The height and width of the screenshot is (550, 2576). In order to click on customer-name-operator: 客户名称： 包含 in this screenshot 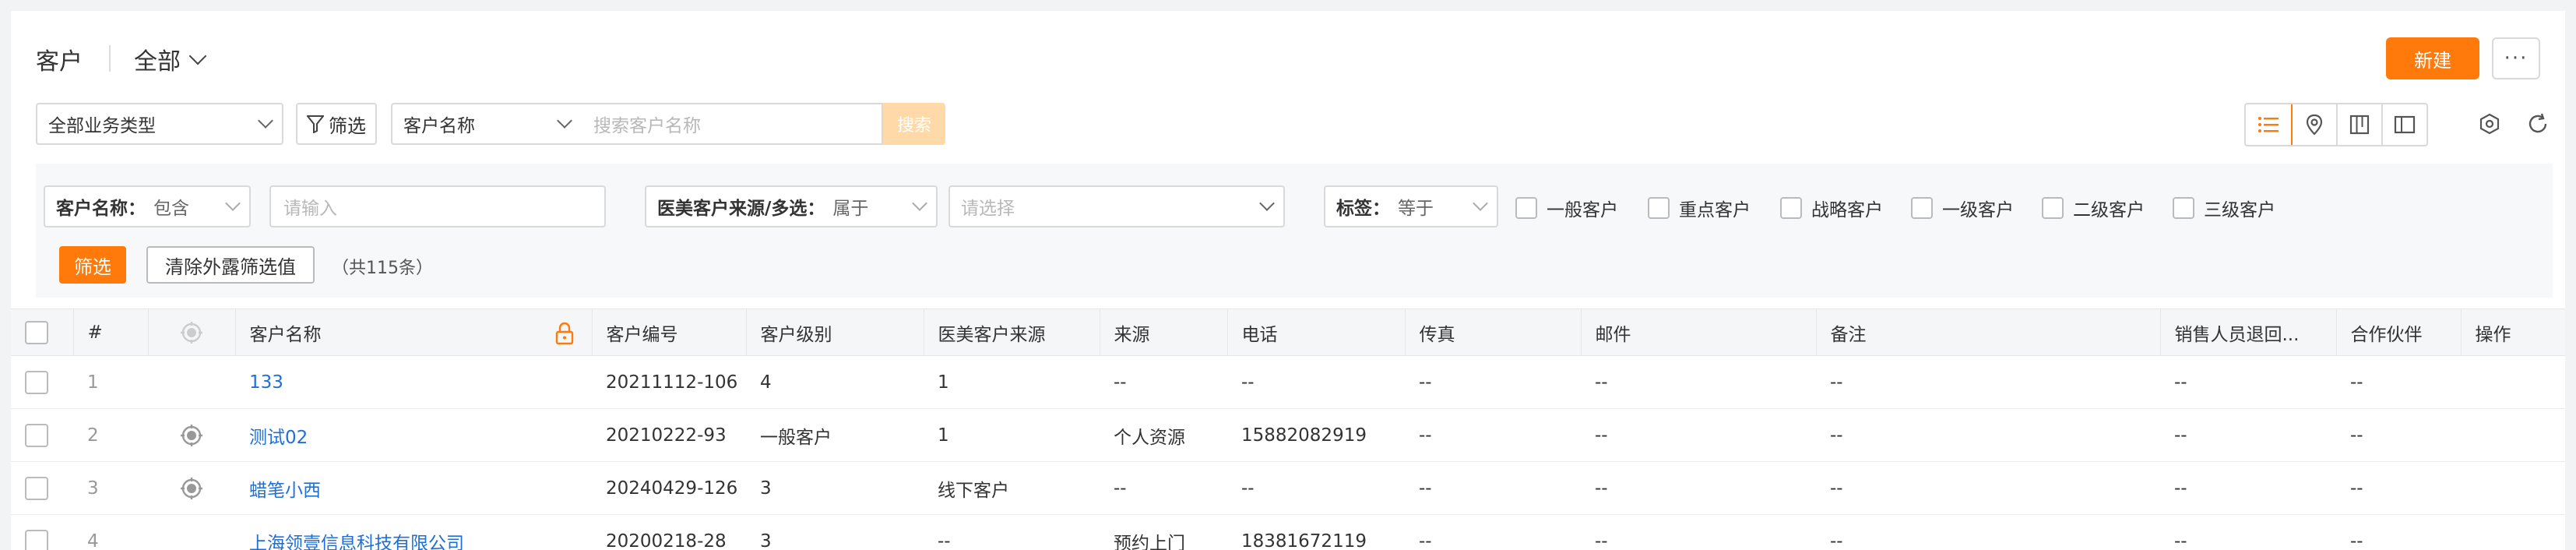, I will do `click(147, 206)`.